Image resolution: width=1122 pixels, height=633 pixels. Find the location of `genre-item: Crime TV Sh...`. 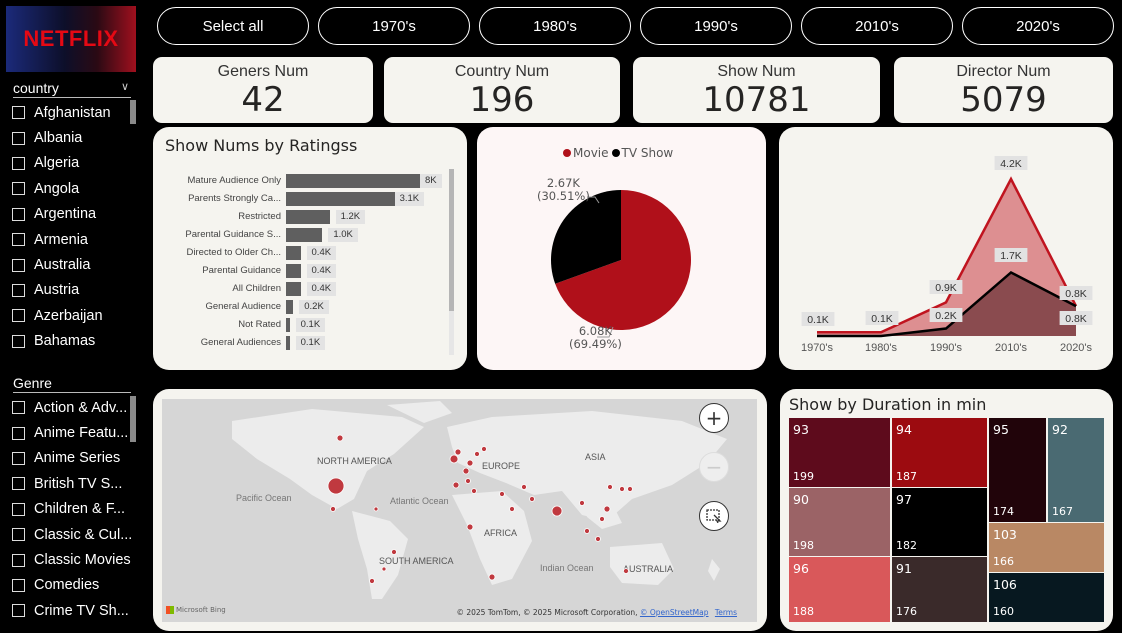

genre-item: Crime TV Sh... is located at coordinates (76, 610).